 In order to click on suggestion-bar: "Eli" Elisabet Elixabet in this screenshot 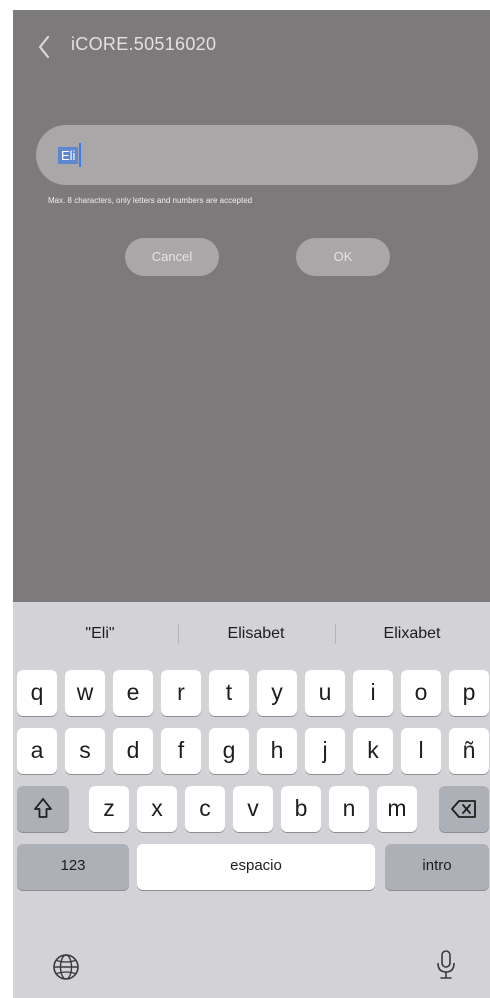, I will do `click(251, 634)`.